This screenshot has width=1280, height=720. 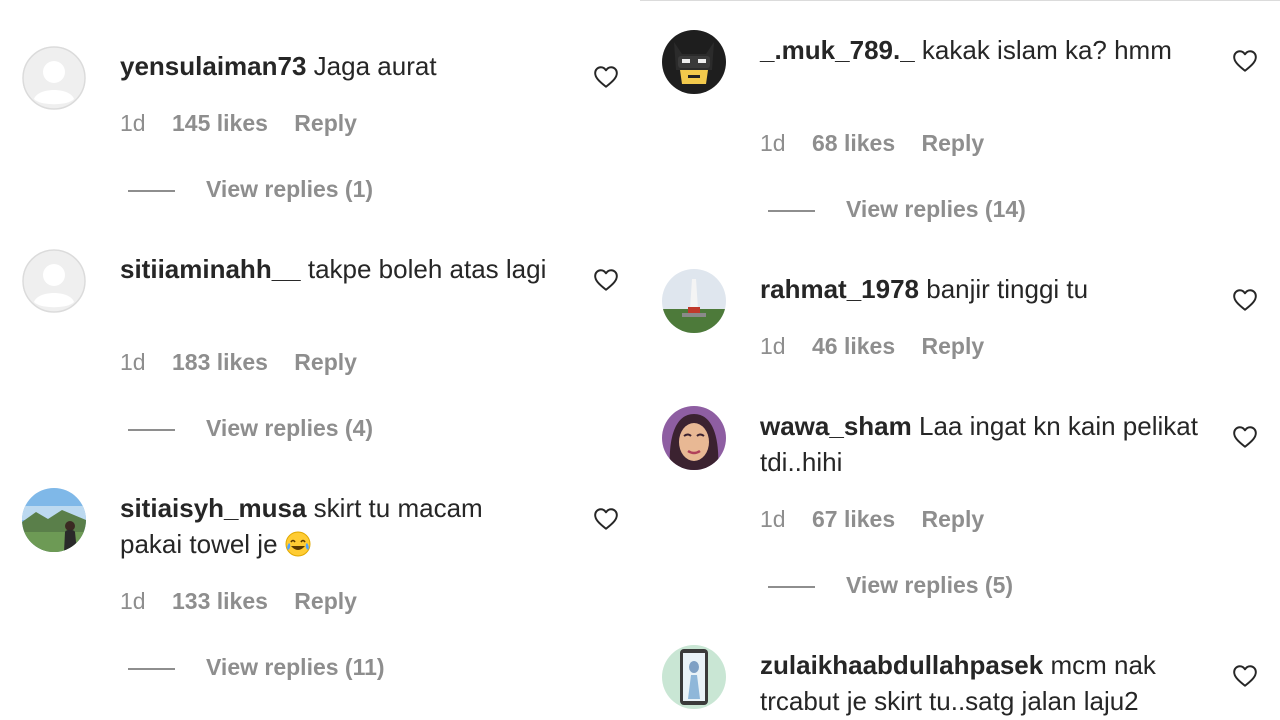 I want to click on comment-body: Jaga aurat, so click(x=375, y=66).